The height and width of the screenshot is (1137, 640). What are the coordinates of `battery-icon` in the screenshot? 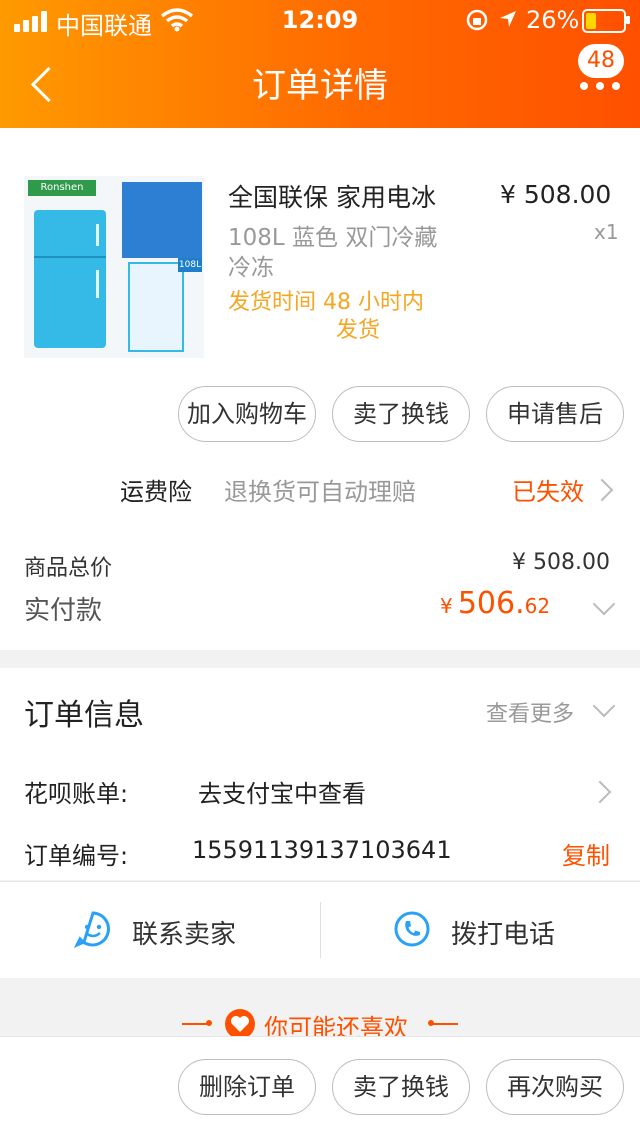 It's located at (604, 21).